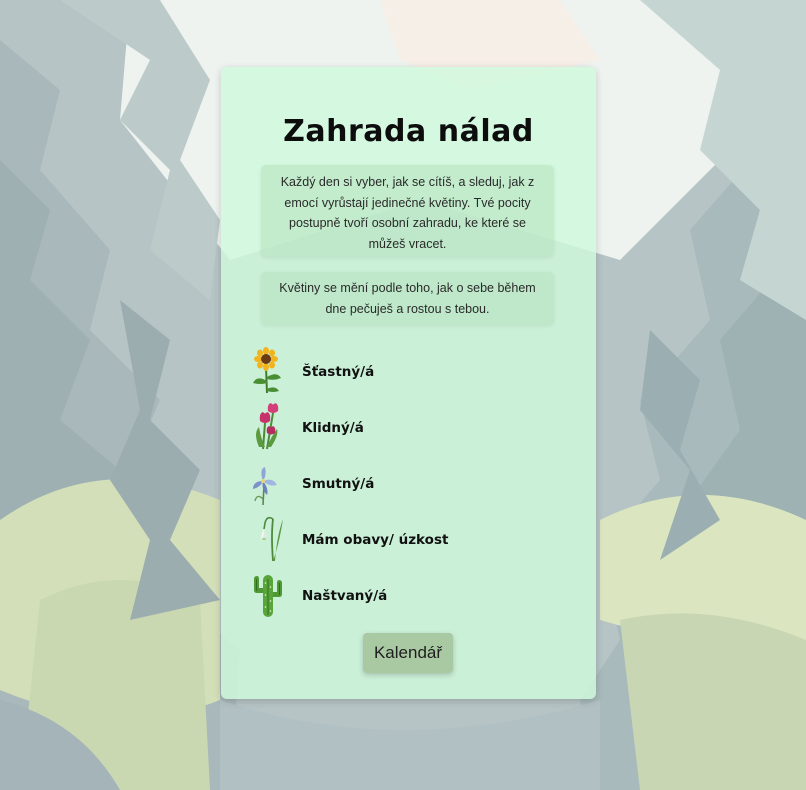  I want to click on mood-label-angry: Naštvaný/á, so click(345, 596).